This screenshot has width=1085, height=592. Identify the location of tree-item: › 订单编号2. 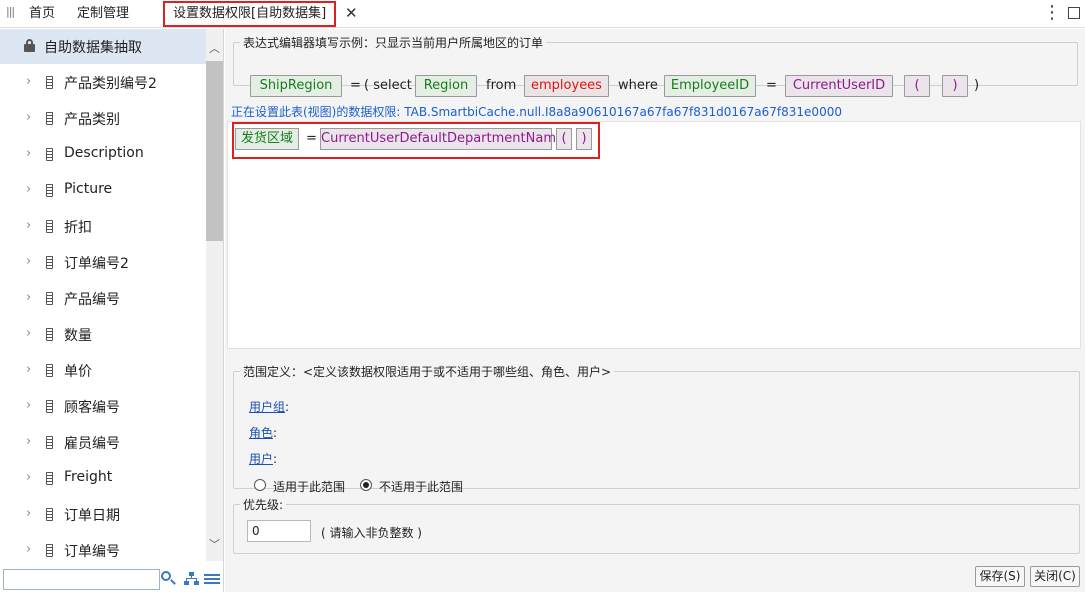
(103, 263).